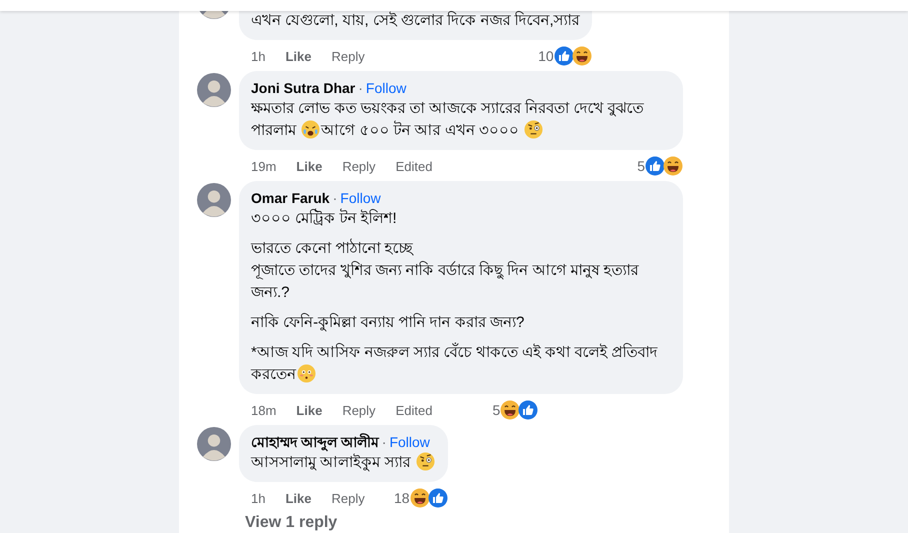 The image size is (908, 533). Describe the element at coordinates (448, 119) in the screenshot. I see `comment-text: ক্ষমতার লোভ কত ভয়ংকর তা আজকে স্যারের নিরবতা দেখে বুঝতে পারলাম আগে ৫০০ টন আর এখন ৩০০০` at that location.